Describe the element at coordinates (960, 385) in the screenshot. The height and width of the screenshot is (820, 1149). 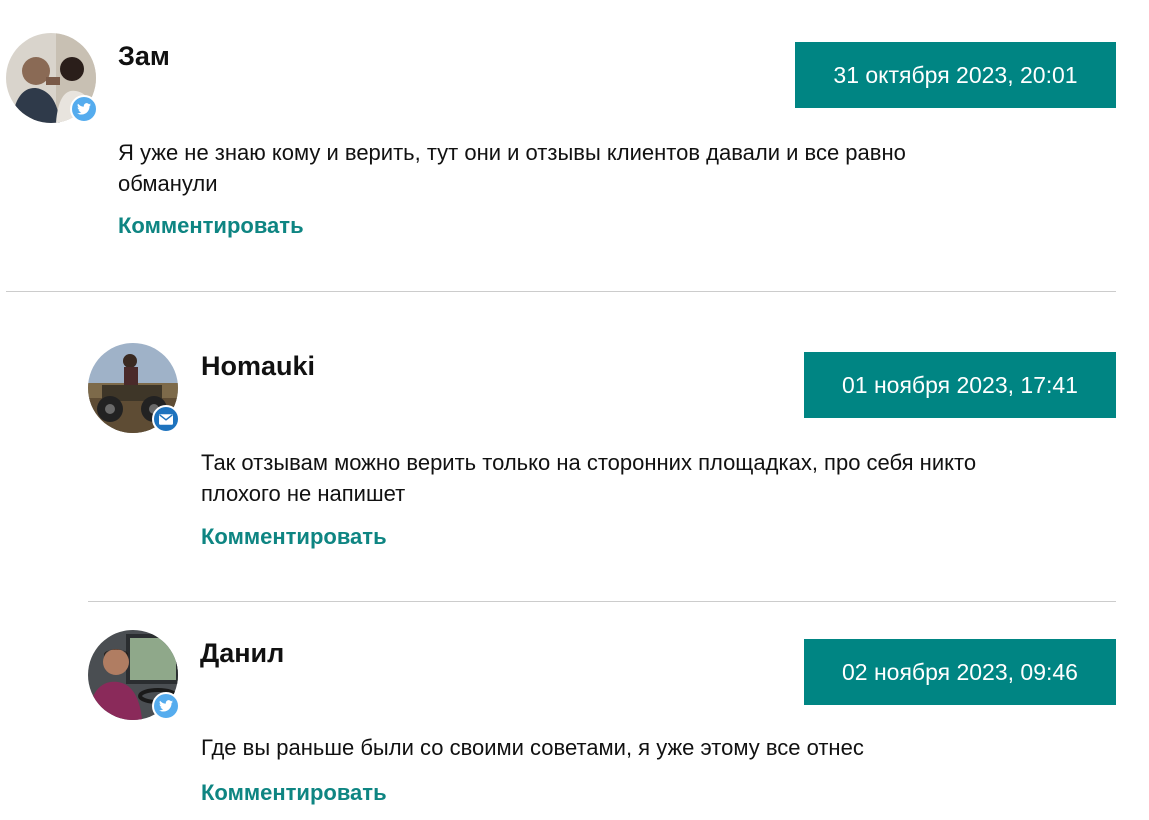
I see `comment-date: 01 ноября 2023, 17:41` at that location.